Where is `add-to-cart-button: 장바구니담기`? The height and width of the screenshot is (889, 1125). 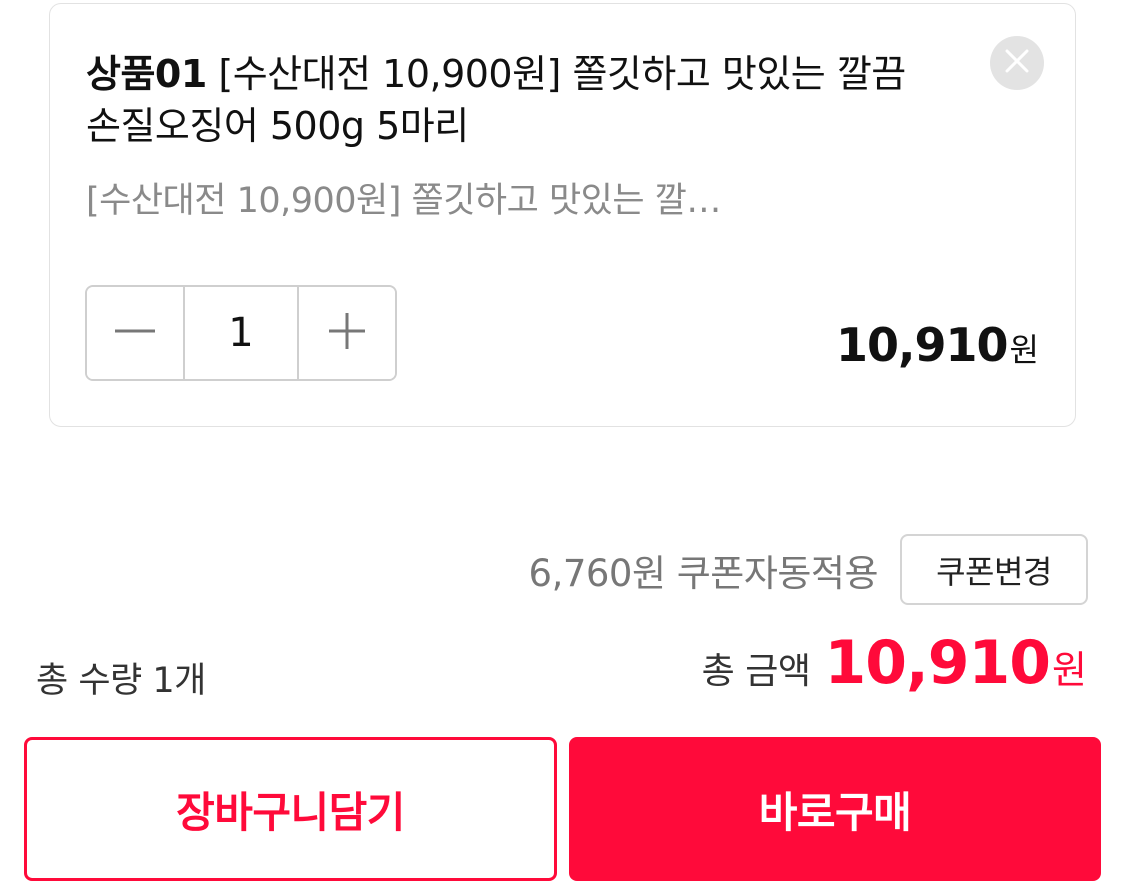 add-to-cart-button: 장바구니담기 is located at coordinates (290, 809).